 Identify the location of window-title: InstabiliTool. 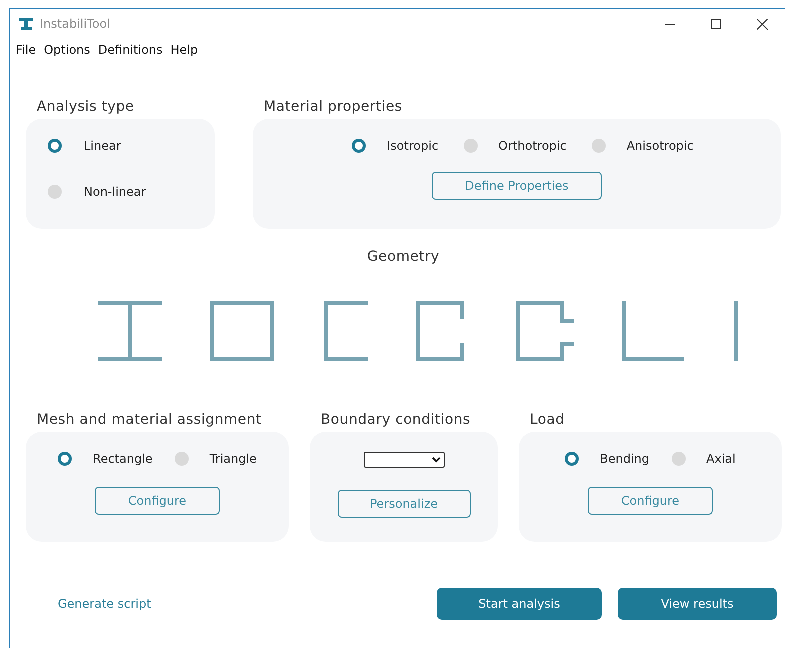
(75, 24).